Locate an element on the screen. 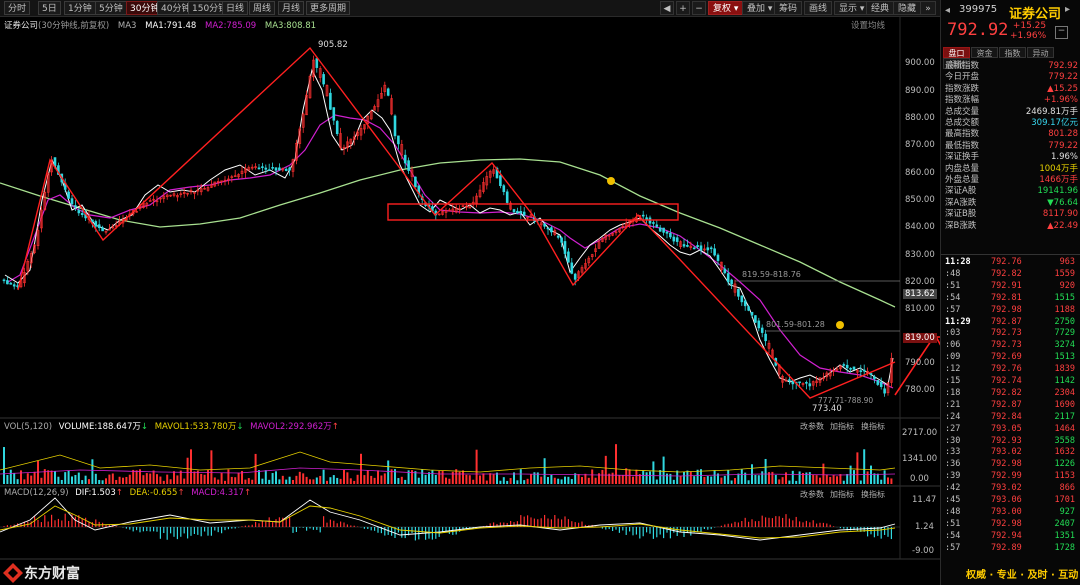 This screenshot has height=585, width=1080. tab-index: 指数 is located at coordinates (1012, 52).